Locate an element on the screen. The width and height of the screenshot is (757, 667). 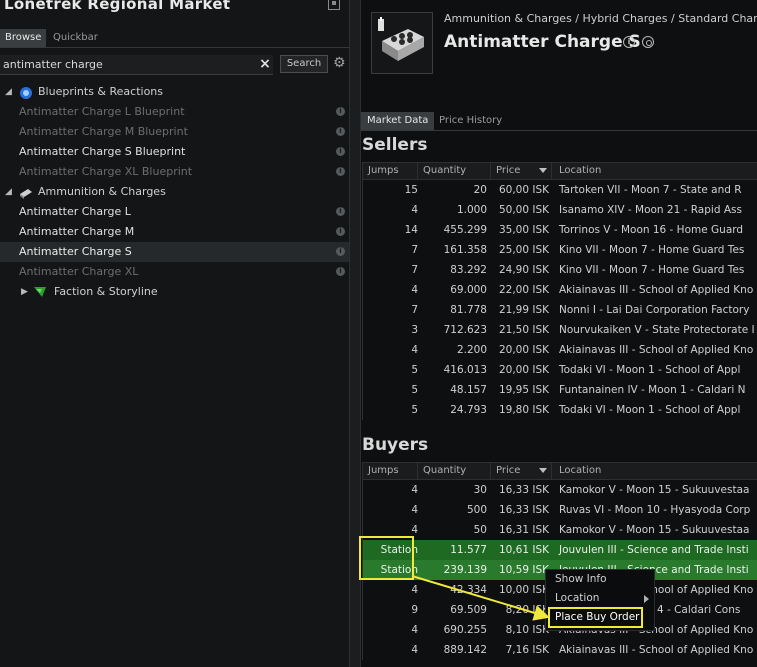
tree-item: Antimatter Charge XL Blueprint i is located at coordinates (174, 172).